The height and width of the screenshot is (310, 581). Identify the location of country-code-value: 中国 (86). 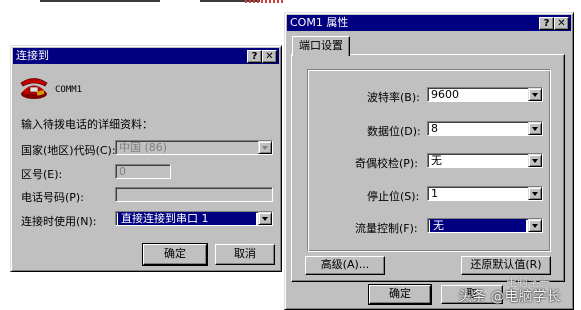
(143, 147).